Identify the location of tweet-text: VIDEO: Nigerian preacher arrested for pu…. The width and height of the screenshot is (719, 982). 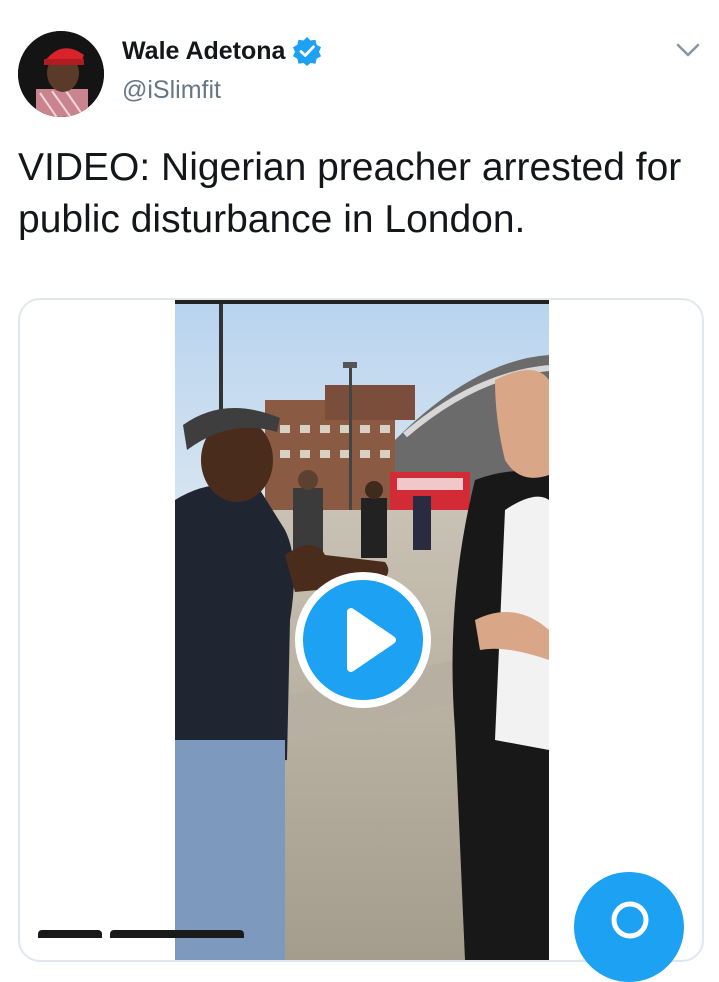
(350, 193).